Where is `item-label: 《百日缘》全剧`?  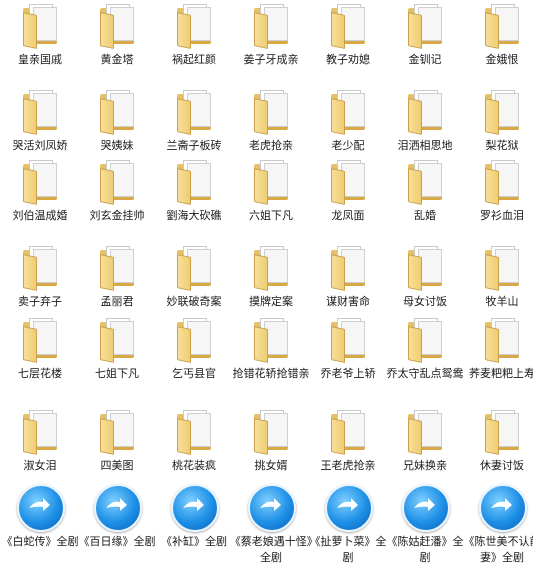 item-label: 《百日缘》全剧 is located at coordinates (117, 541).